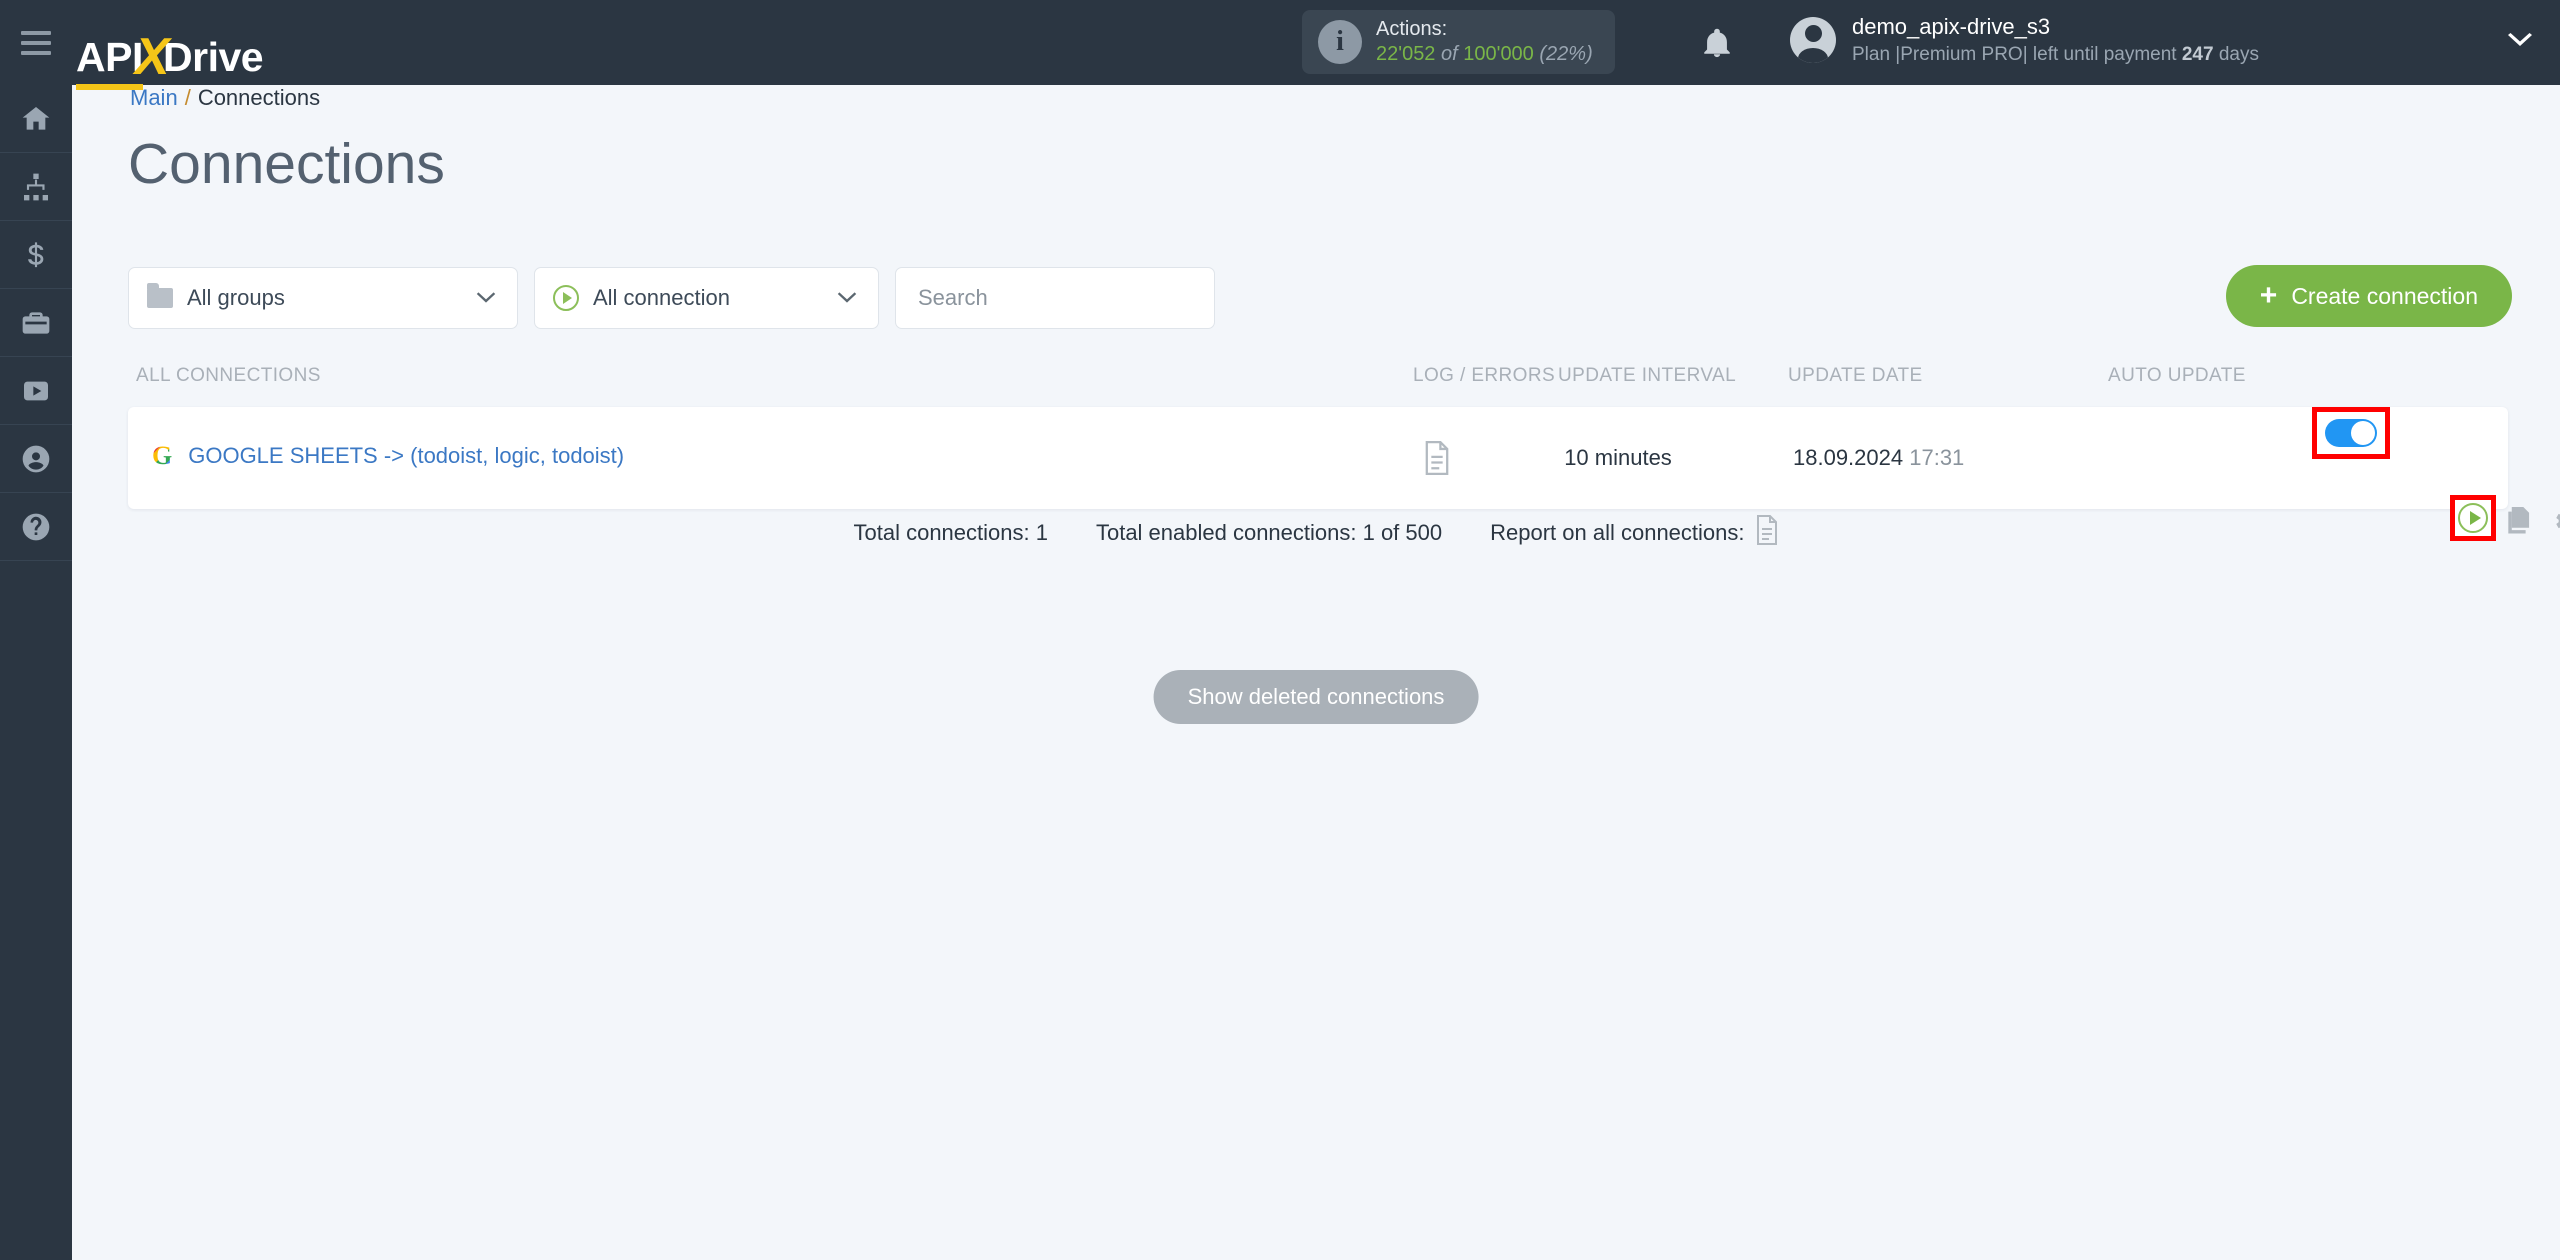  I want to click on apixdrive-logo: API X Drive, so click(170, 45).